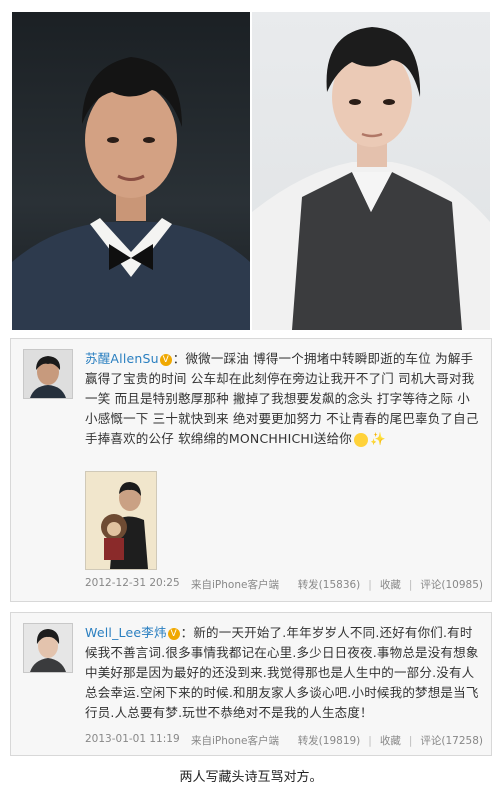 Image resolution: width=502 pixels, height=796 pixels. Describe the element at coordinates (360, 439) in the screenshot. I see `smile-emoji-icon` at that location.